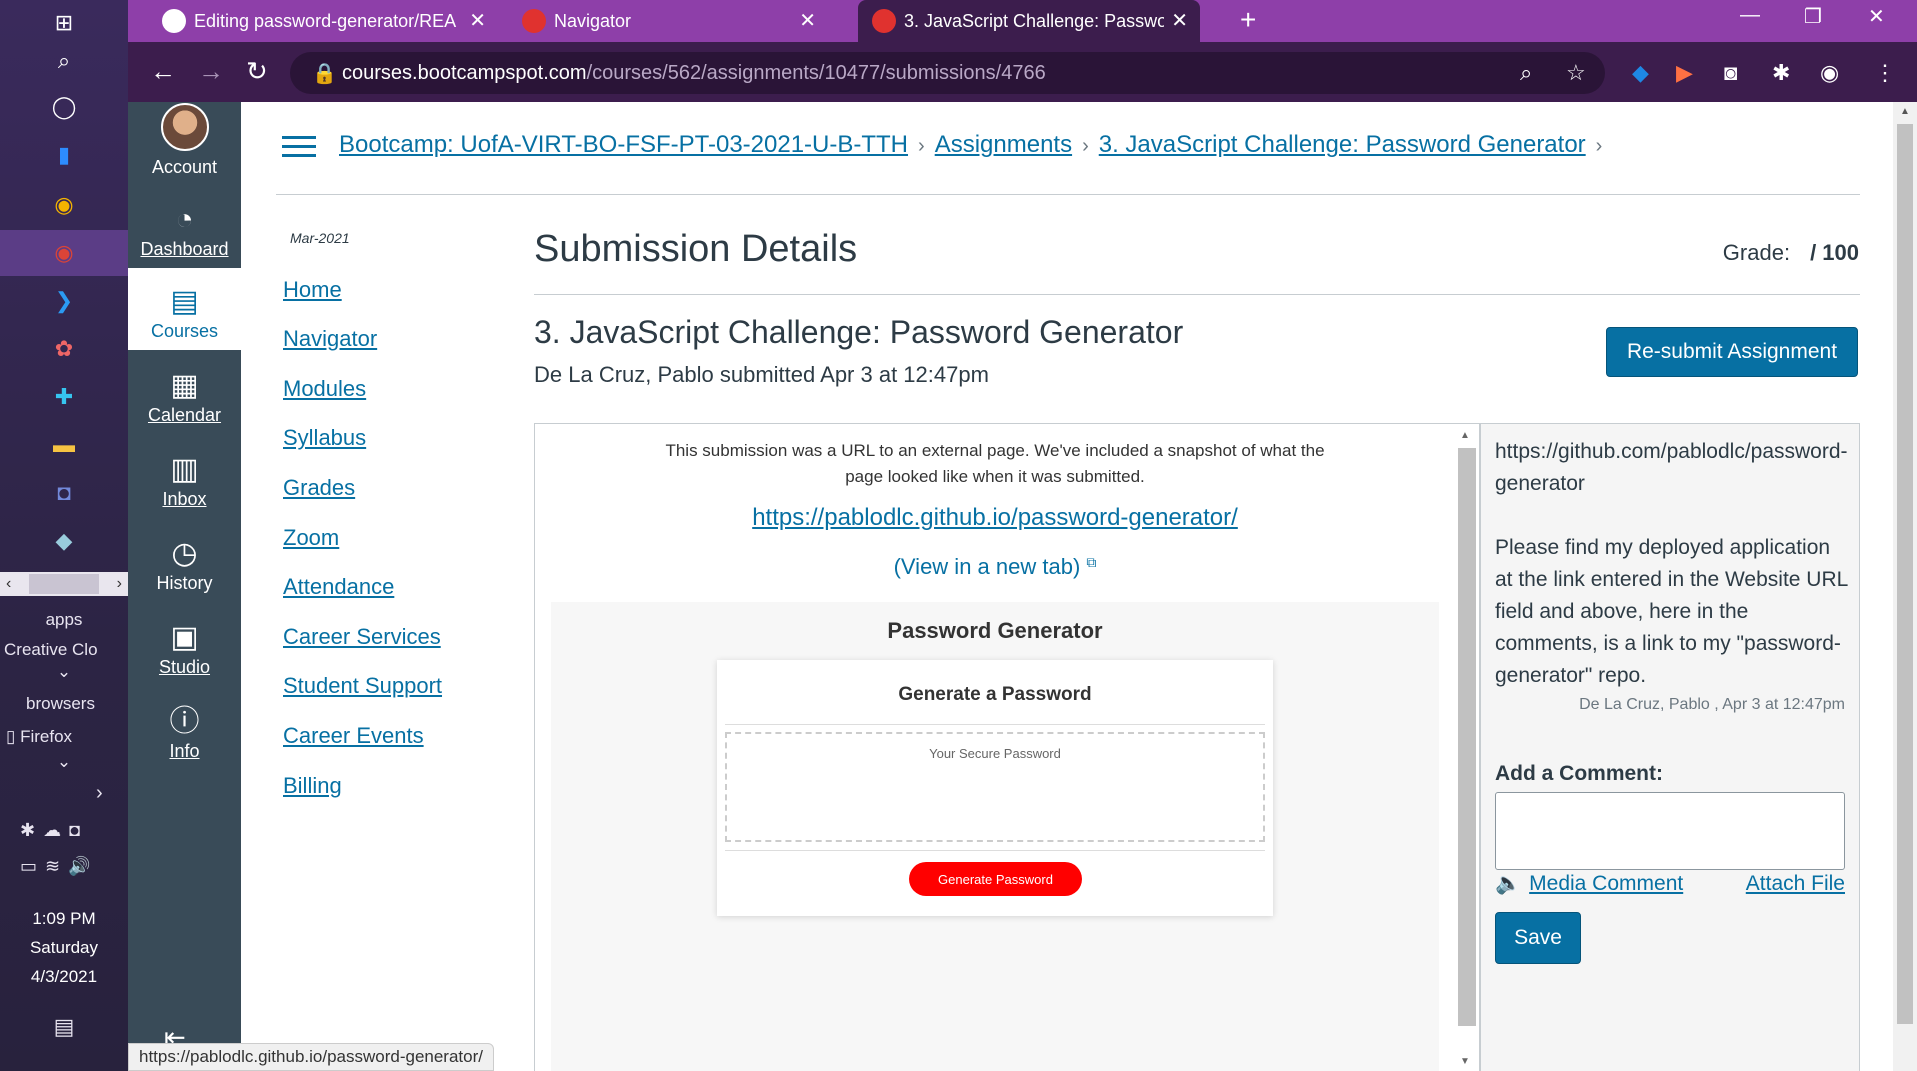 The width and height of the screenshot is (1917, 1071). I want to click on tab-active-assignment: 3. JavaScript Challenge: Passwor ✕, so click(1029, 21).